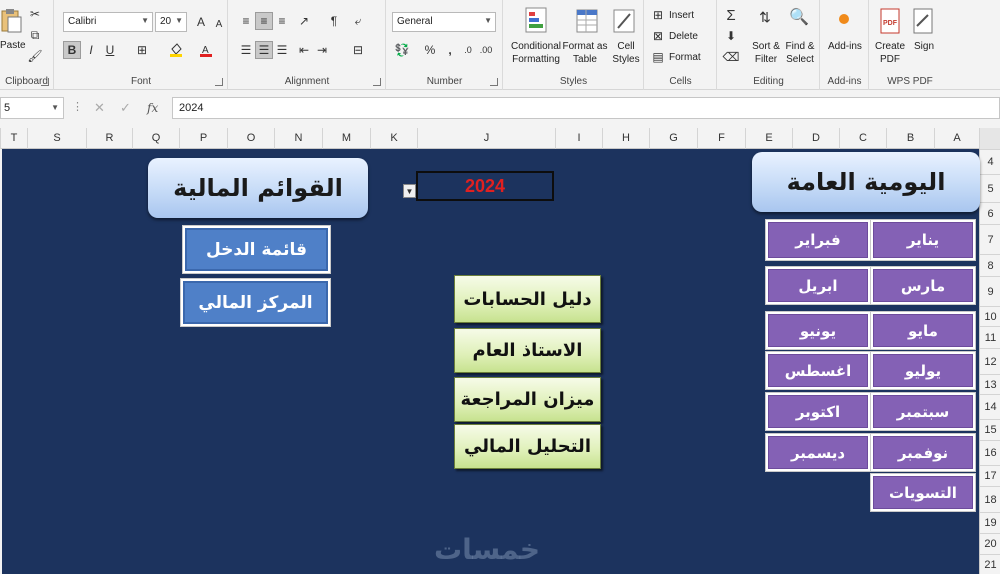  I want to click on month-button-dec: ديسمبر, so click(818, 452).